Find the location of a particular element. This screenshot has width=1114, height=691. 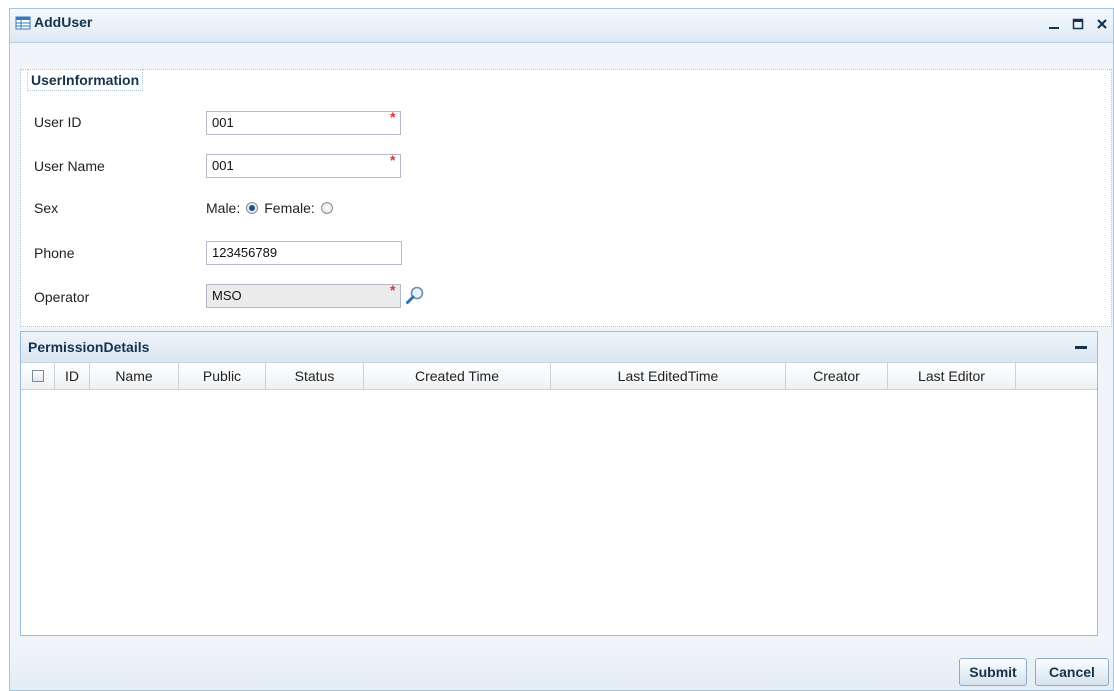

column-header-last-edited-time: Last EditedTime is located at coordinates (668, 376).